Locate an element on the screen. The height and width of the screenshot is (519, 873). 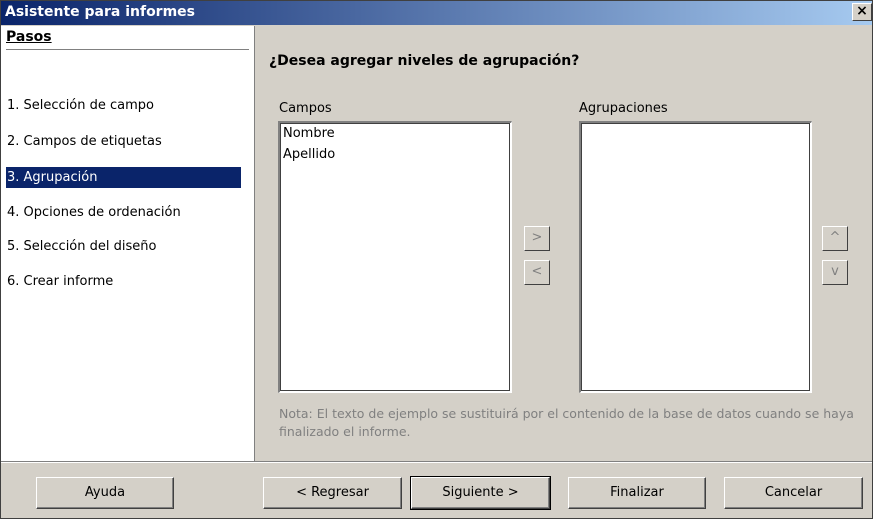
footer-divider-highlight is located at coordinates (436, 462).